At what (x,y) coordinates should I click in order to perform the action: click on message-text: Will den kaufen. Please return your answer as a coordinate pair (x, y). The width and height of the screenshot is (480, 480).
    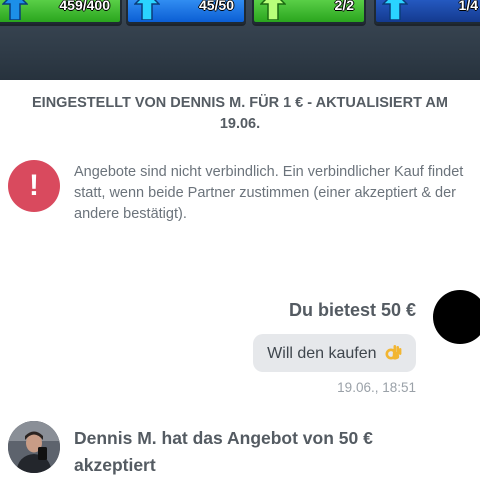
    Looking at the image, I should click on (322, 353).